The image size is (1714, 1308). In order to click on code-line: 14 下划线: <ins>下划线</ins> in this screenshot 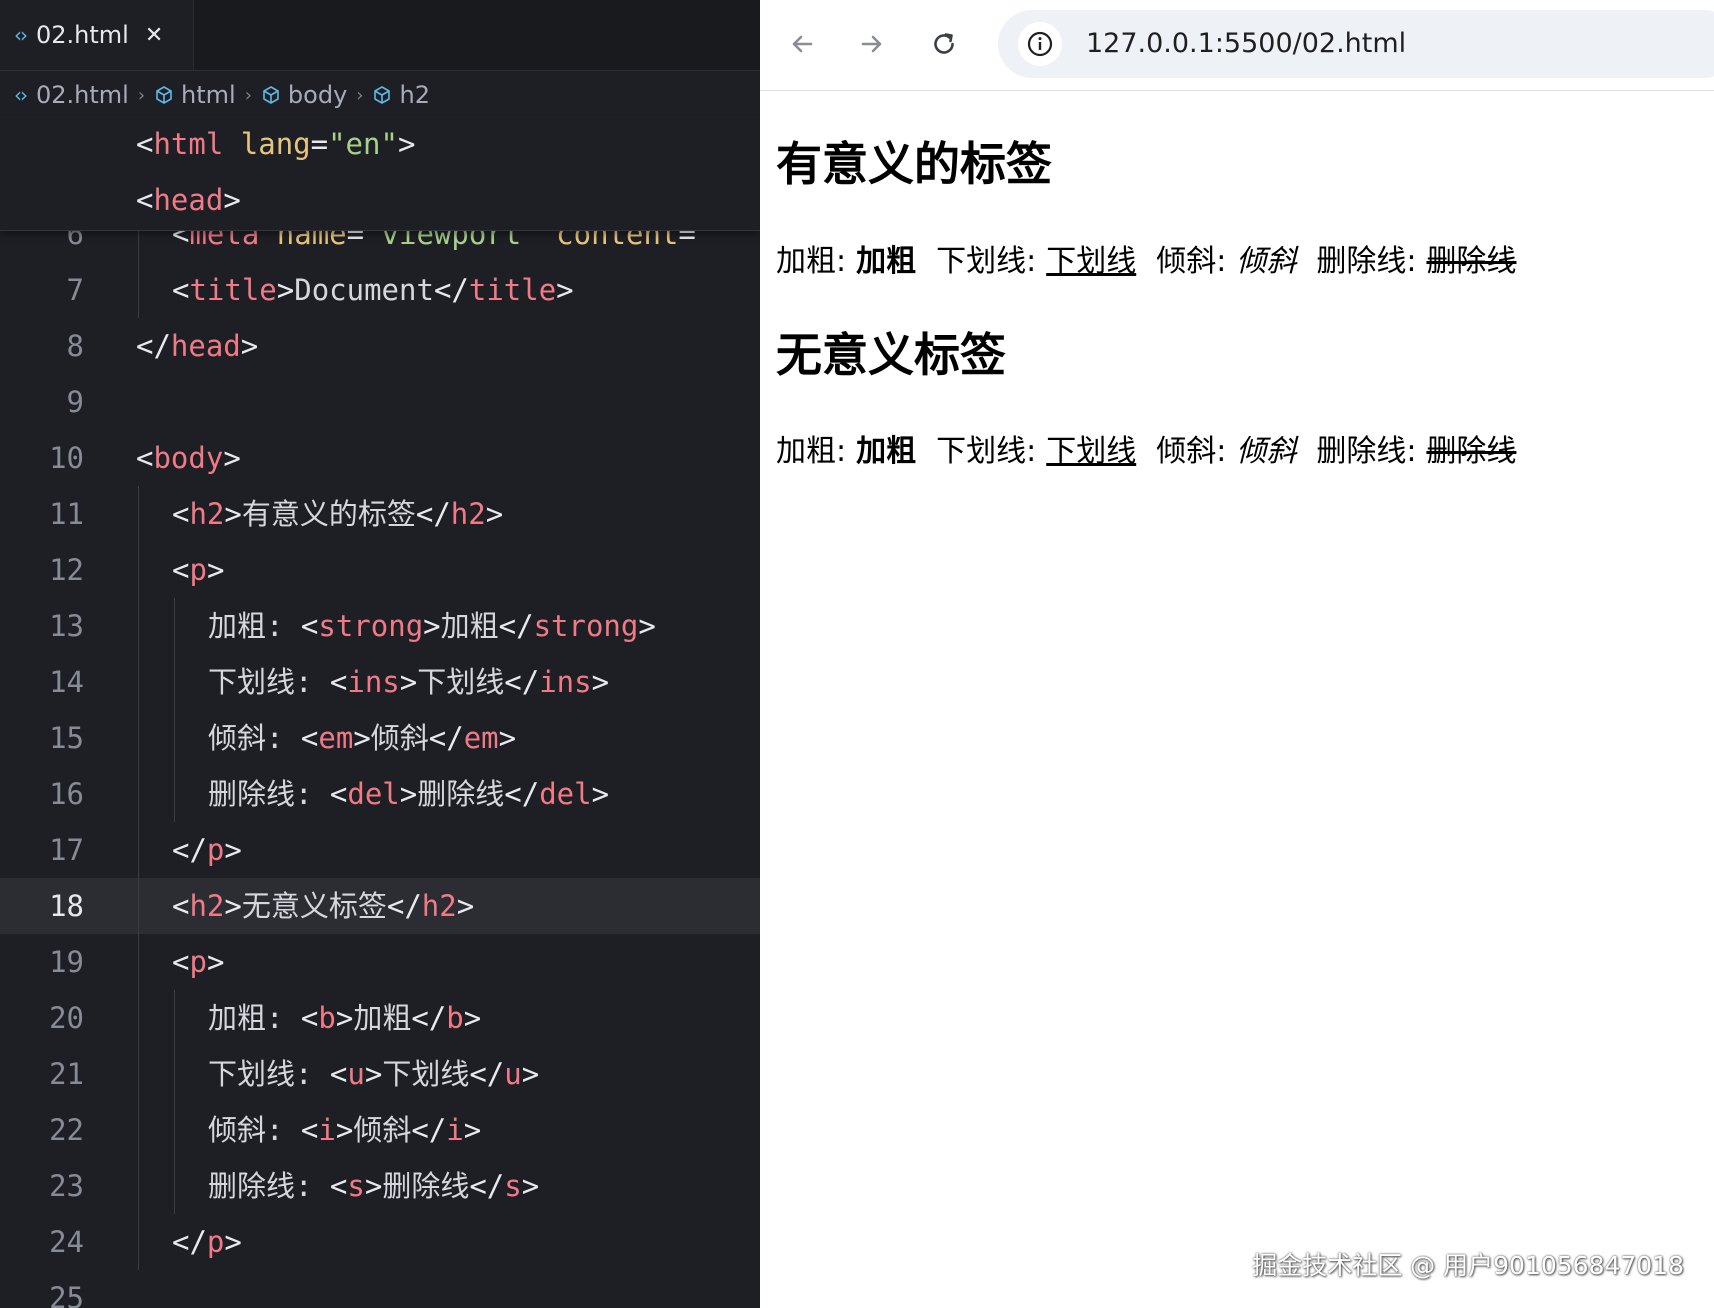, I will do `click(380, 682)`.